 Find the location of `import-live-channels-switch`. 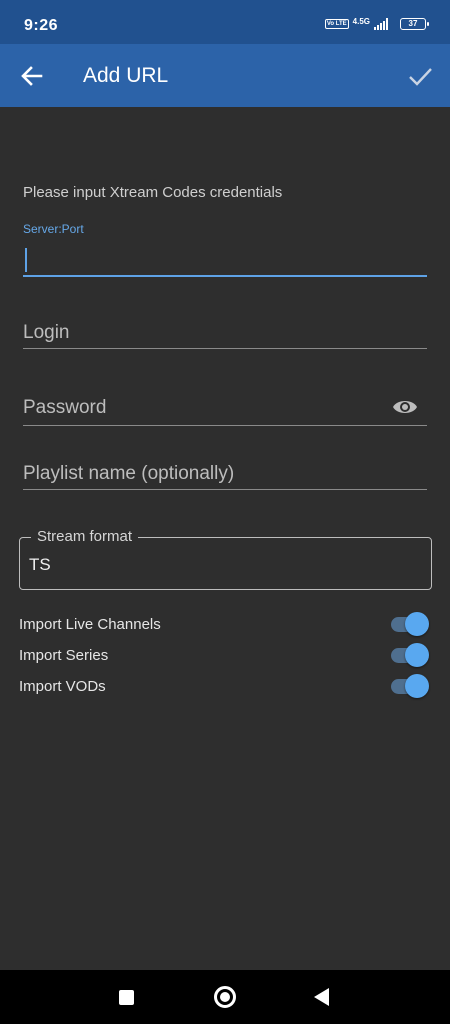

import-live-channels-switch is located at coordinates (410, 624).